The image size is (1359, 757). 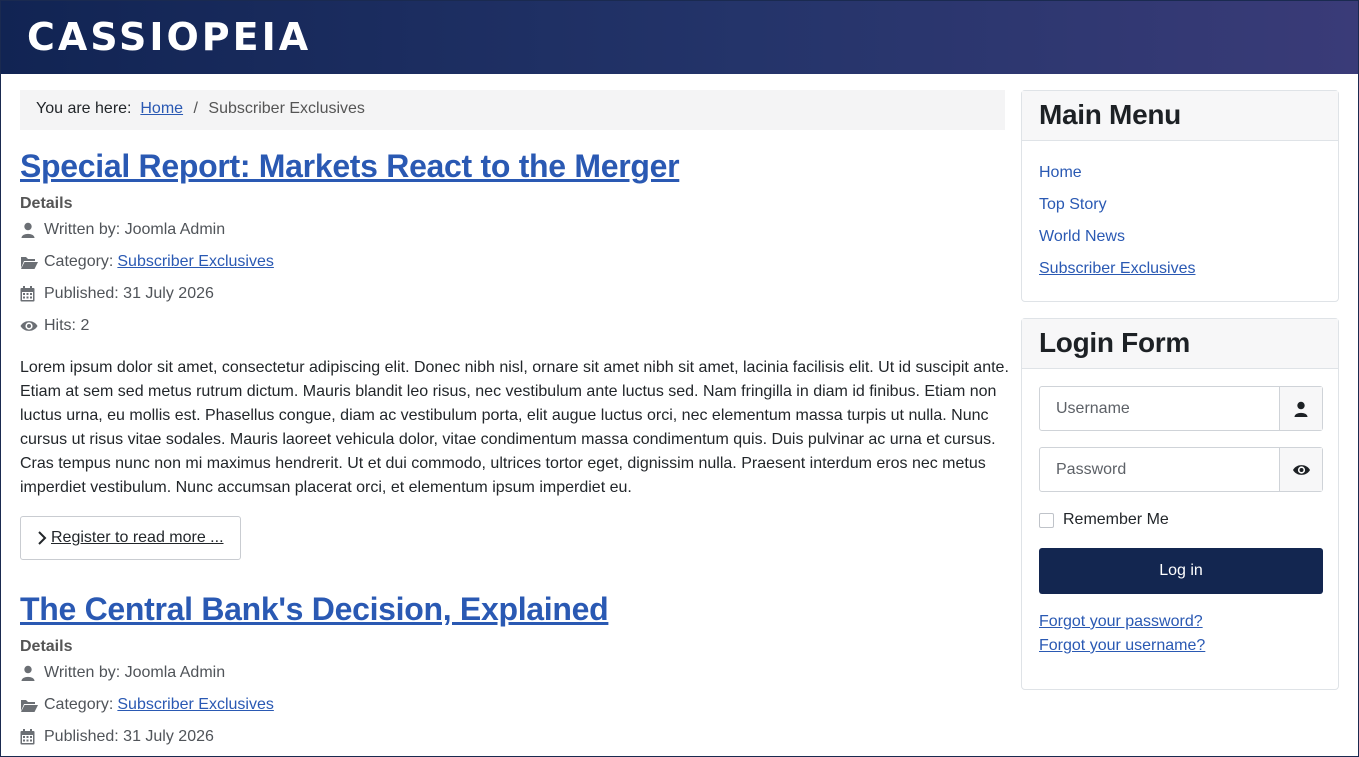 What do you see at coordinates (512, 326) in the screenshot?
I see `article-hits: Hits: 2` at bounding box center [512, 326].